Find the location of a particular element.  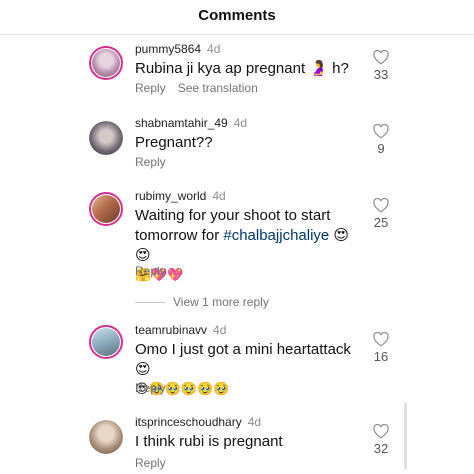

comment-text: Pregnant?? is located at coordinates (174, 142).